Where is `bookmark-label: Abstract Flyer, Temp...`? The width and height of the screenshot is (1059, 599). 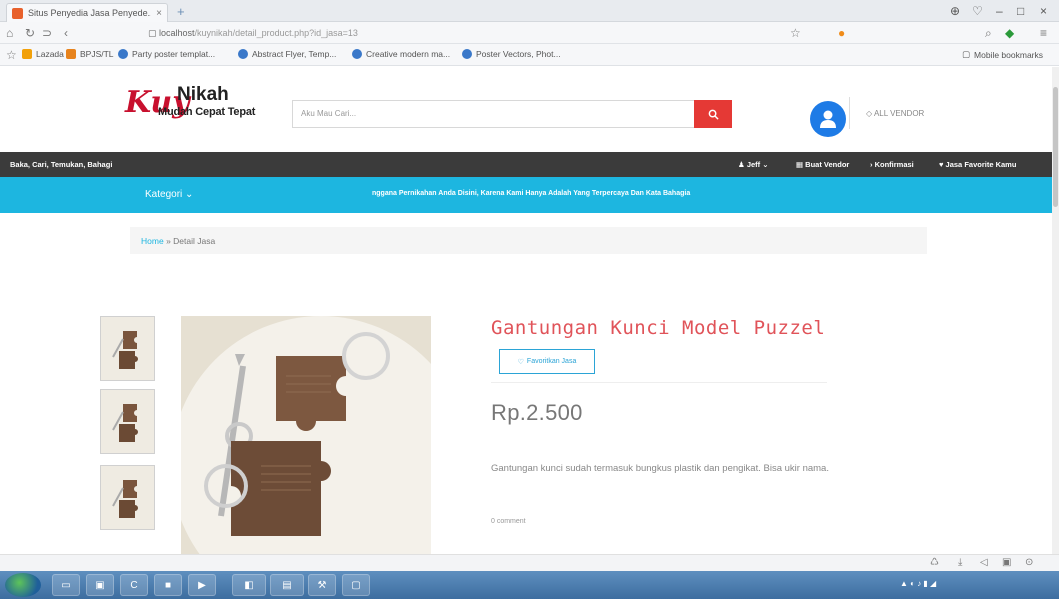
bookmark-label: Abstract Flyer, Temp... is located at coordinates (294, 54).